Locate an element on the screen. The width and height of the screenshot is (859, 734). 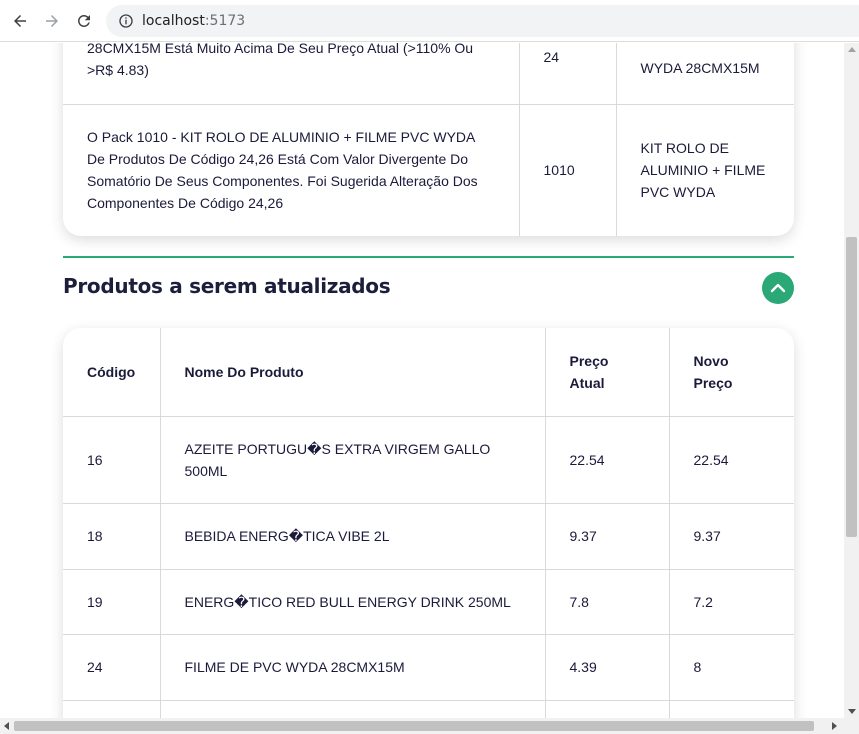
horizontal-scrollbar is located at coordinates (429, 726).